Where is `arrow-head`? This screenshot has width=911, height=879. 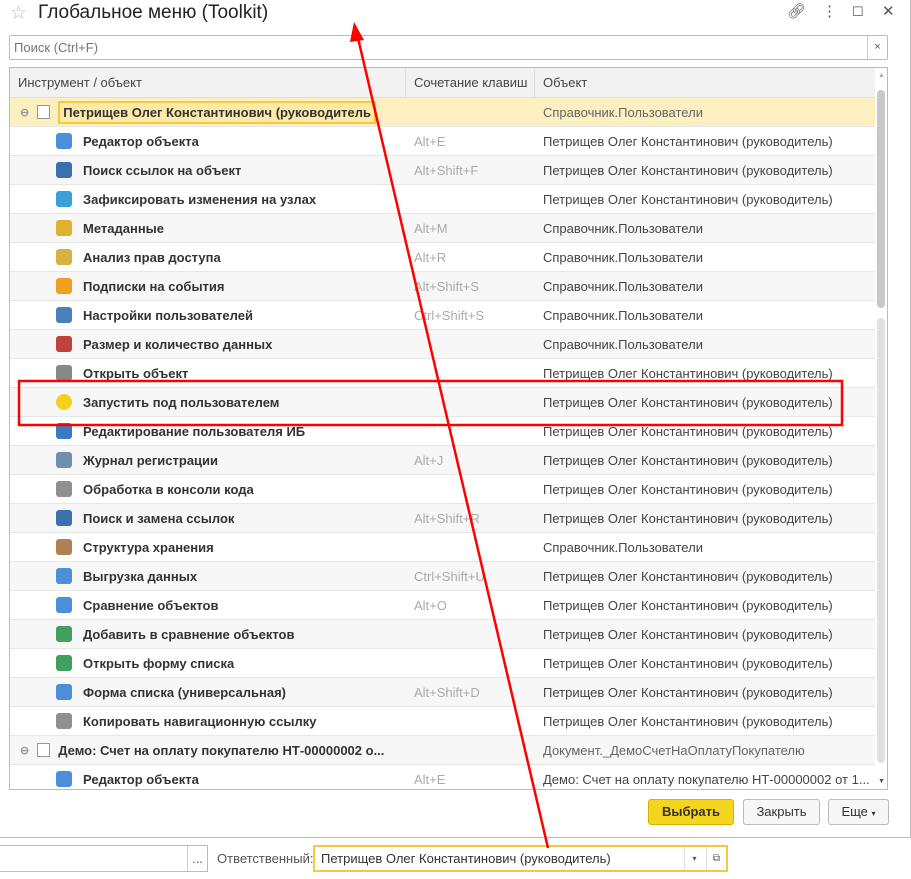
arrow-head is located at coordinates (357, 32).